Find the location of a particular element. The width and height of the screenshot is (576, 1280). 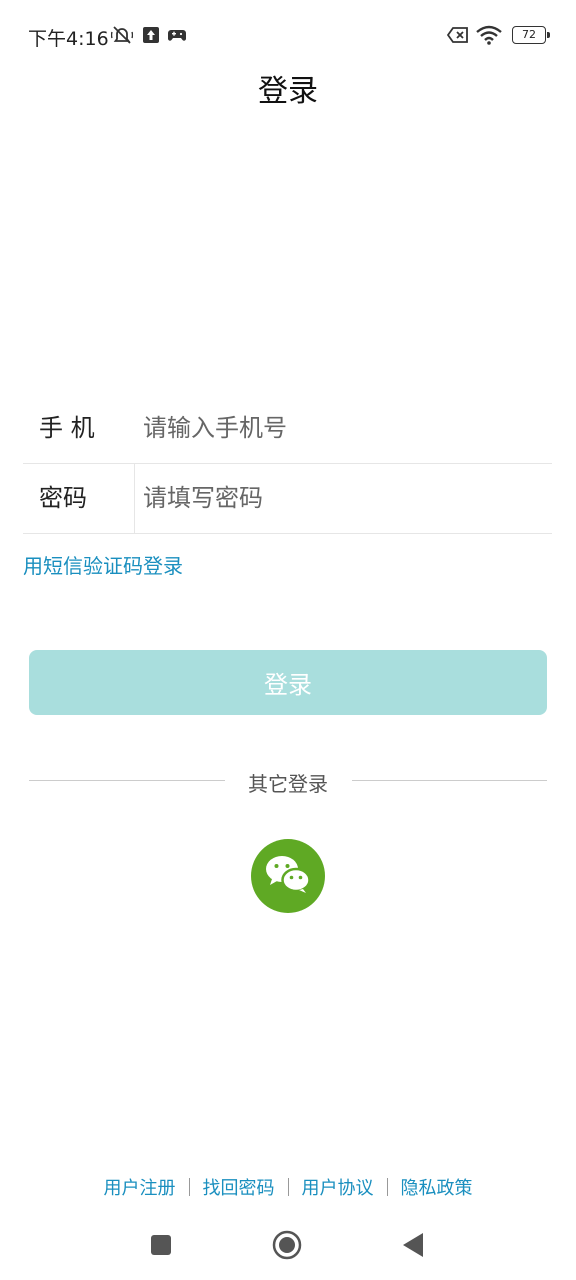

phone-input is located at coordinates (343, 428).